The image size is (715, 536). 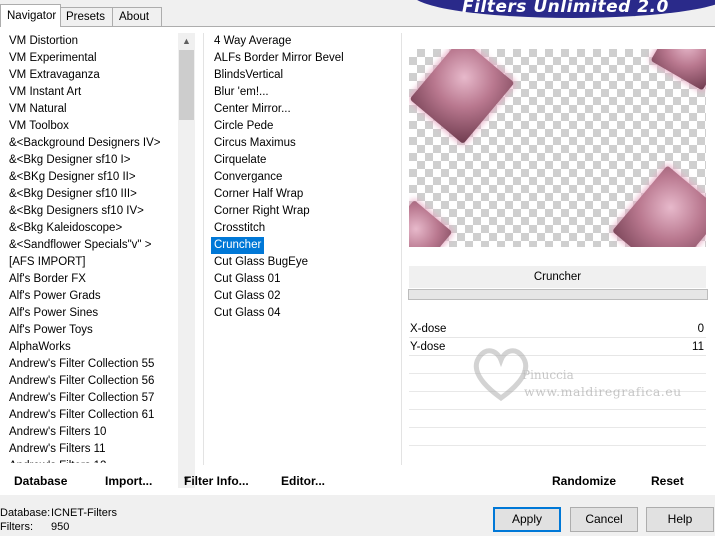 I want to click on category-item: &<Bkg Designer sf10 I>, so click(x=92, y=160).